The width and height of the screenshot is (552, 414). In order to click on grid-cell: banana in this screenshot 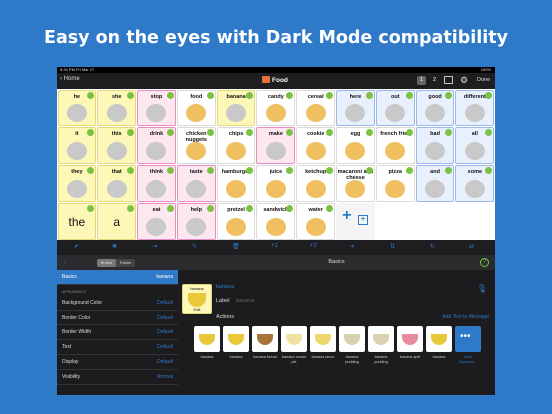, I will do `click(236, 108)`.